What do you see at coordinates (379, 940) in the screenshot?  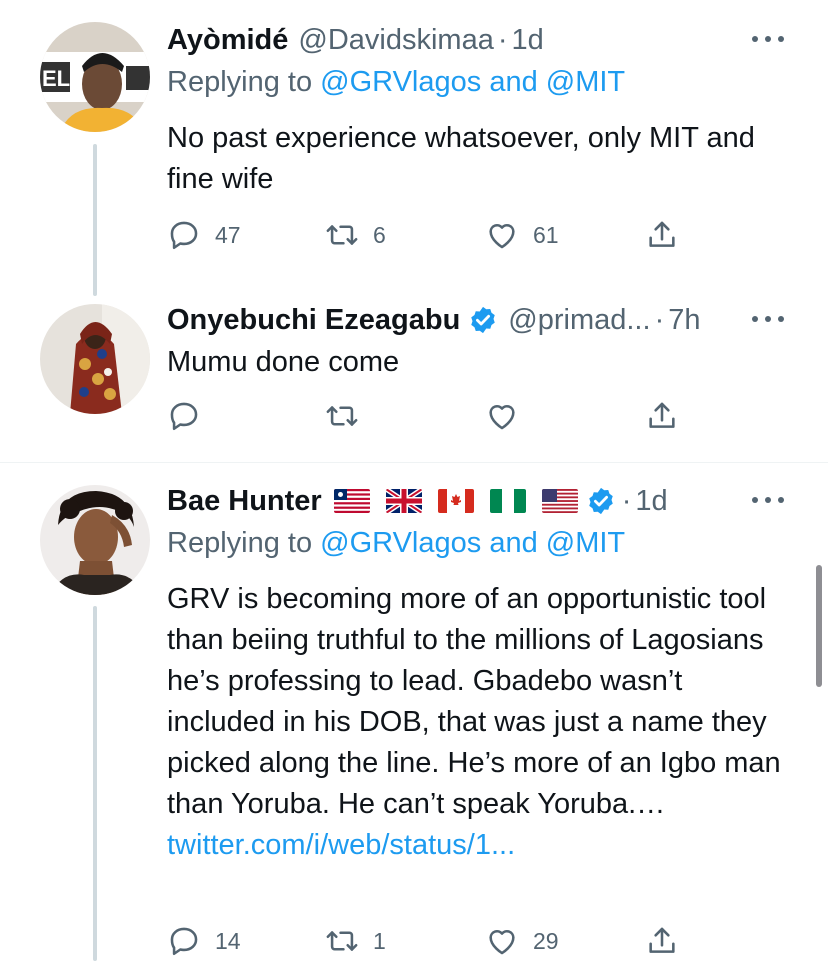 I see `retweet-count: 1` at bounding box center [379, 940].